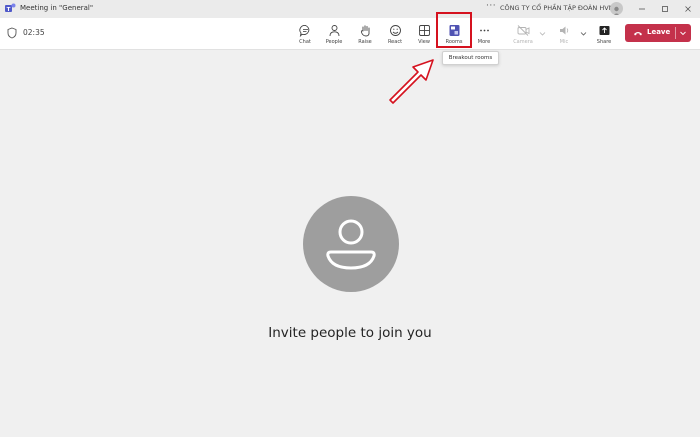 The image size is (700, 437). Describe the element at coordinates (638, 34) in the screenshot. I see `phone-hangup-icon` at that location.